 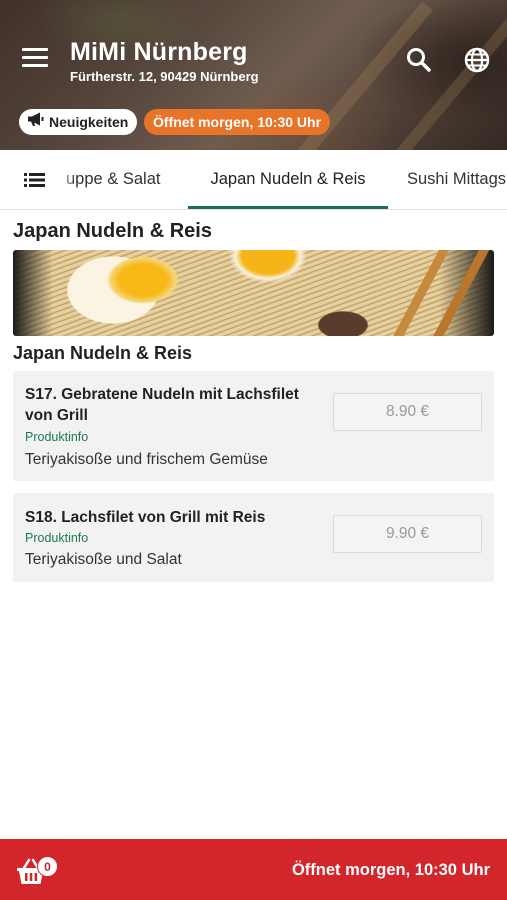 What do you see at coordinates (419, 60) in the screenshot?
I see `search-icon` at bounding box center [419, 60].